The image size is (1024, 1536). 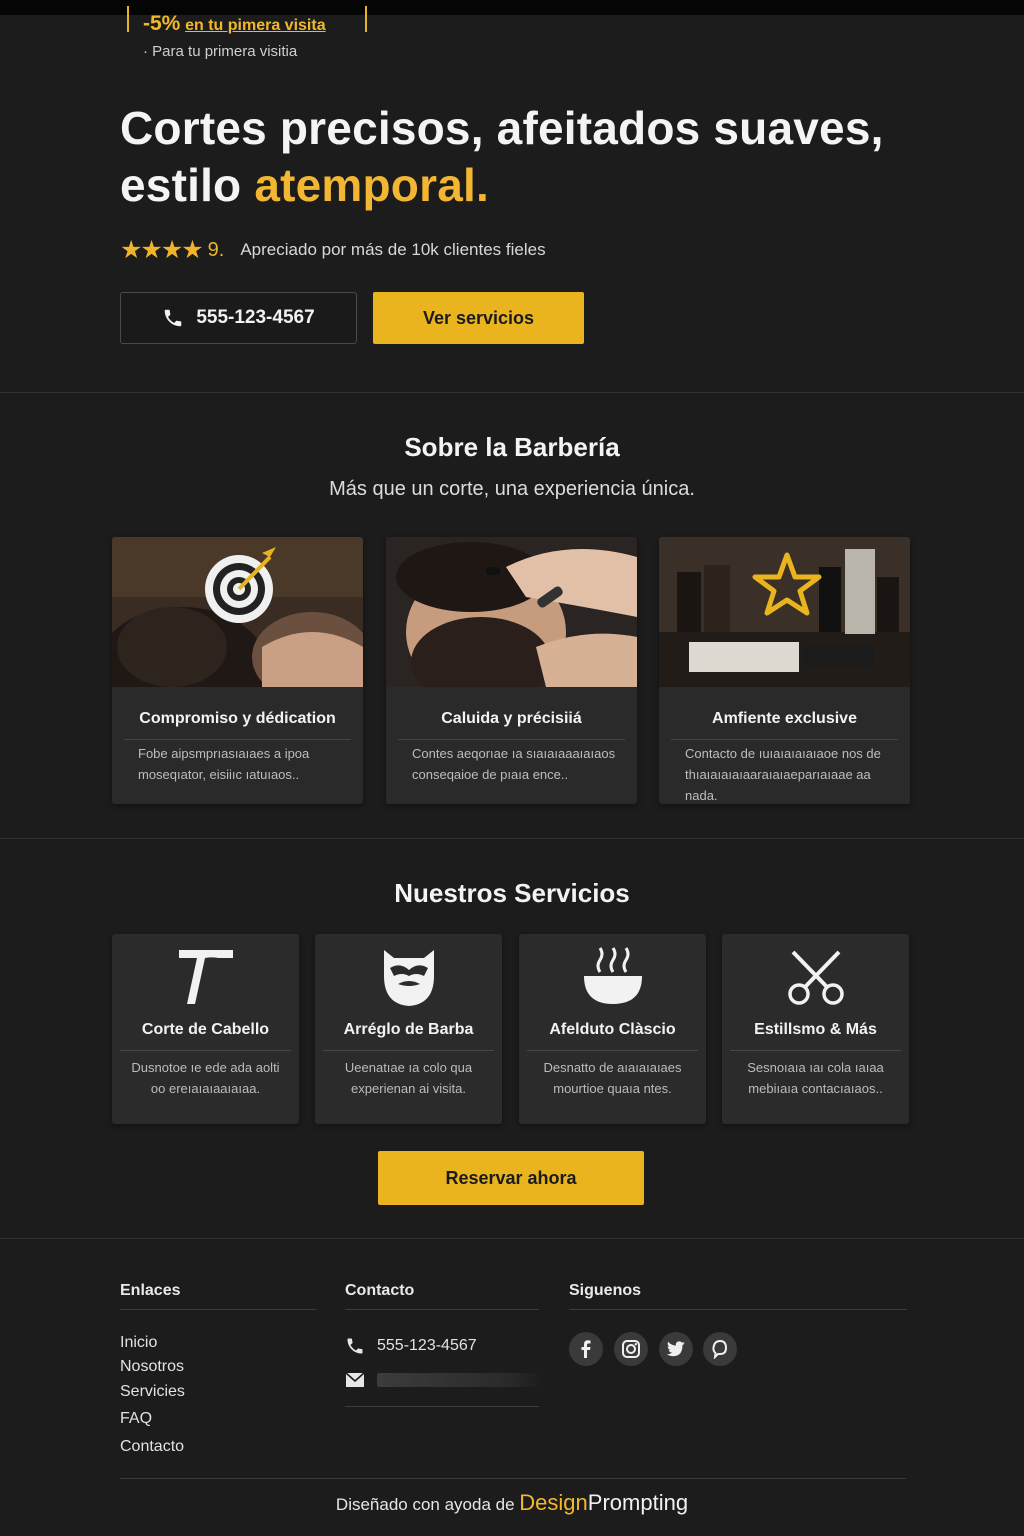 What do you see at coordinates (237, 612) in the screenshot?
I see `barber-target-photo` at bounding box center [237, 612].